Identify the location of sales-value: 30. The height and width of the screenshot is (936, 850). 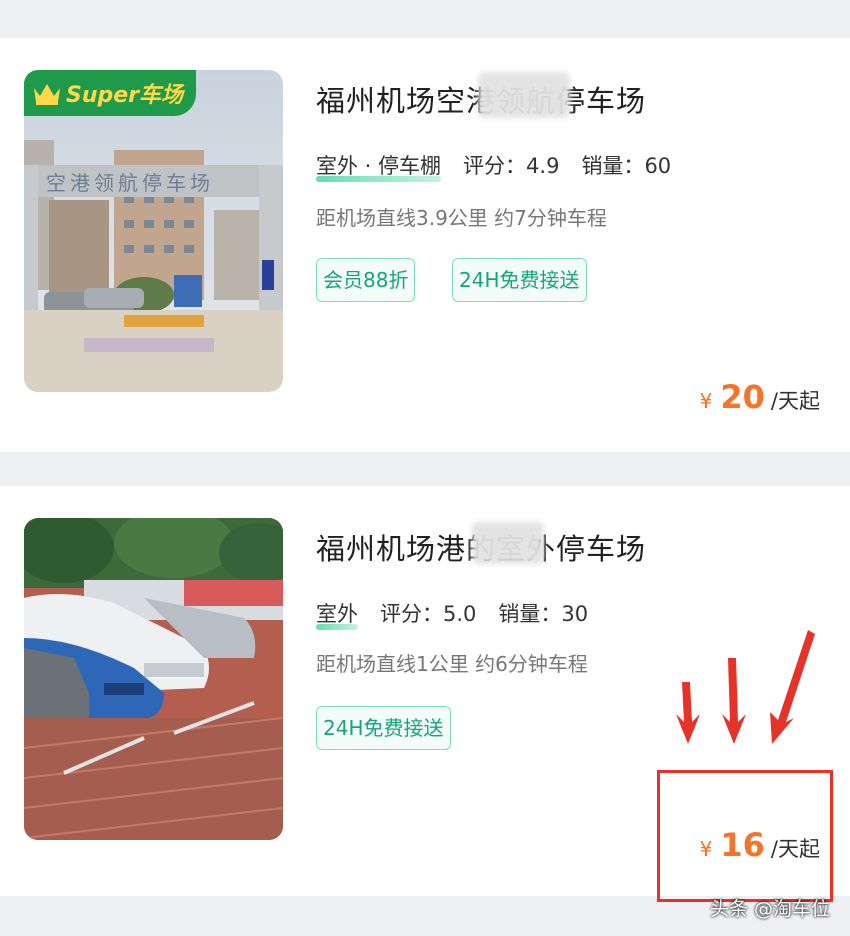
(575, 614).